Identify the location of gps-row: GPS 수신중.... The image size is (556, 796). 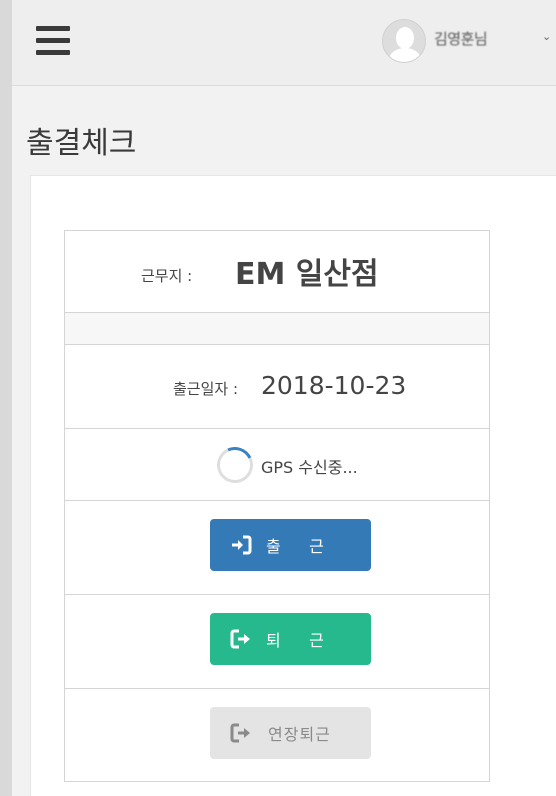
(277, 465).